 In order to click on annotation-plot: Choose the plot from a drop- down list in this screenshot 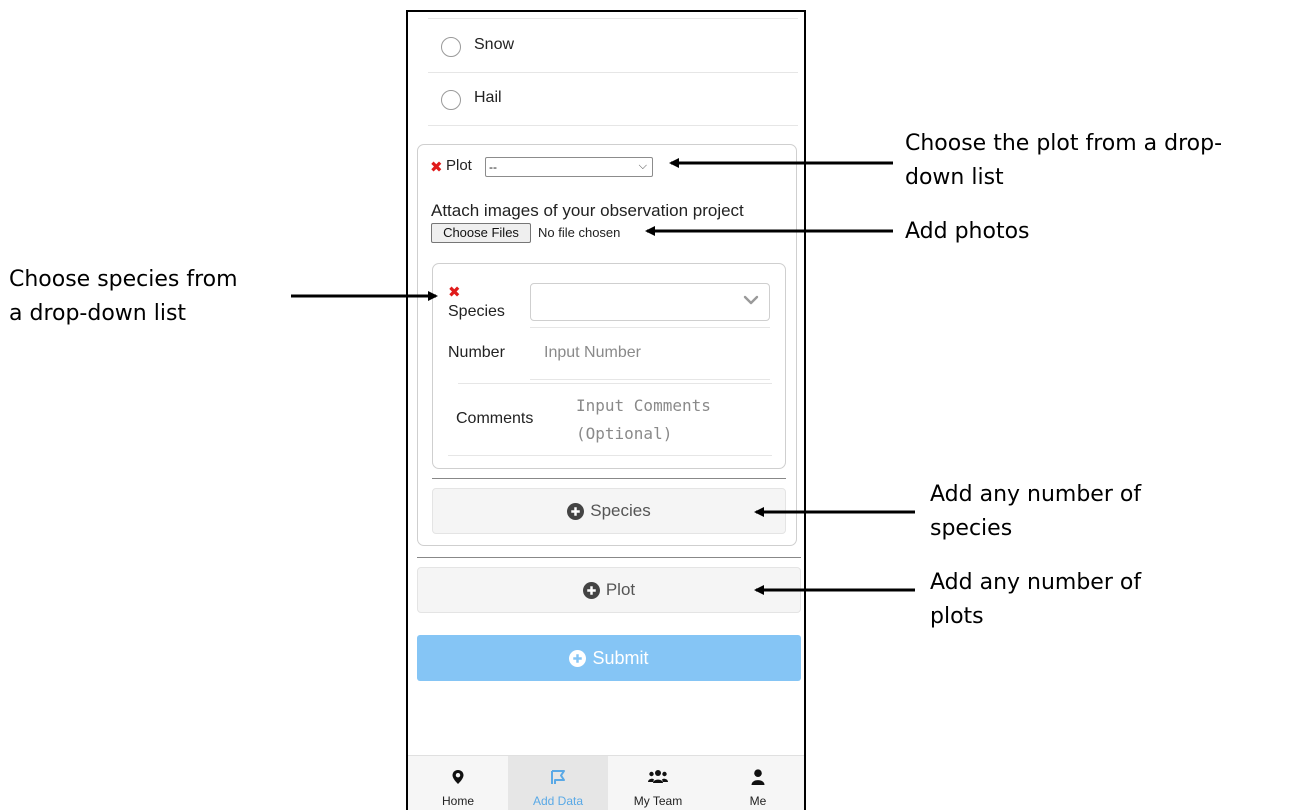, I will do `click(1063, 161)`.